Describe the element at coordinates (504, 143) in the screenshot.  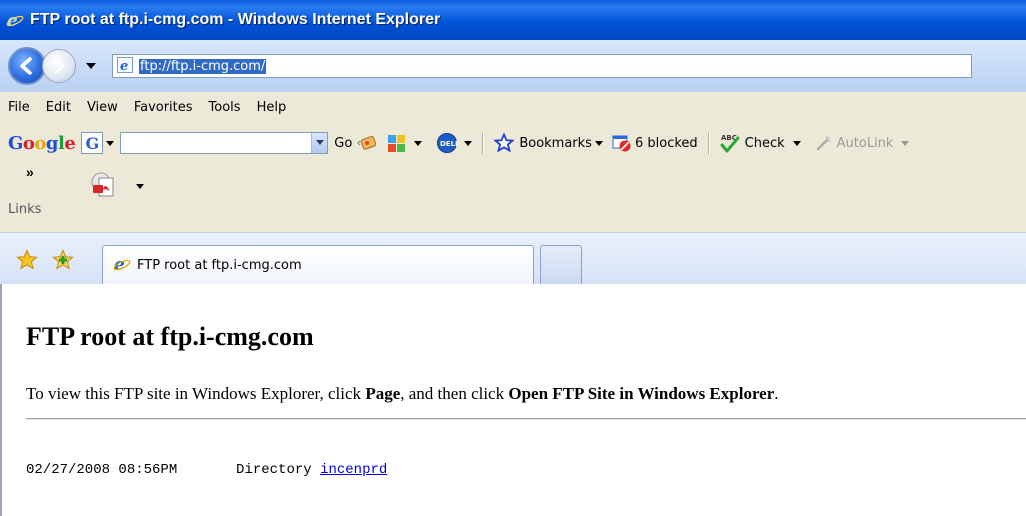
I see `bookmark-star-icon` at that location.